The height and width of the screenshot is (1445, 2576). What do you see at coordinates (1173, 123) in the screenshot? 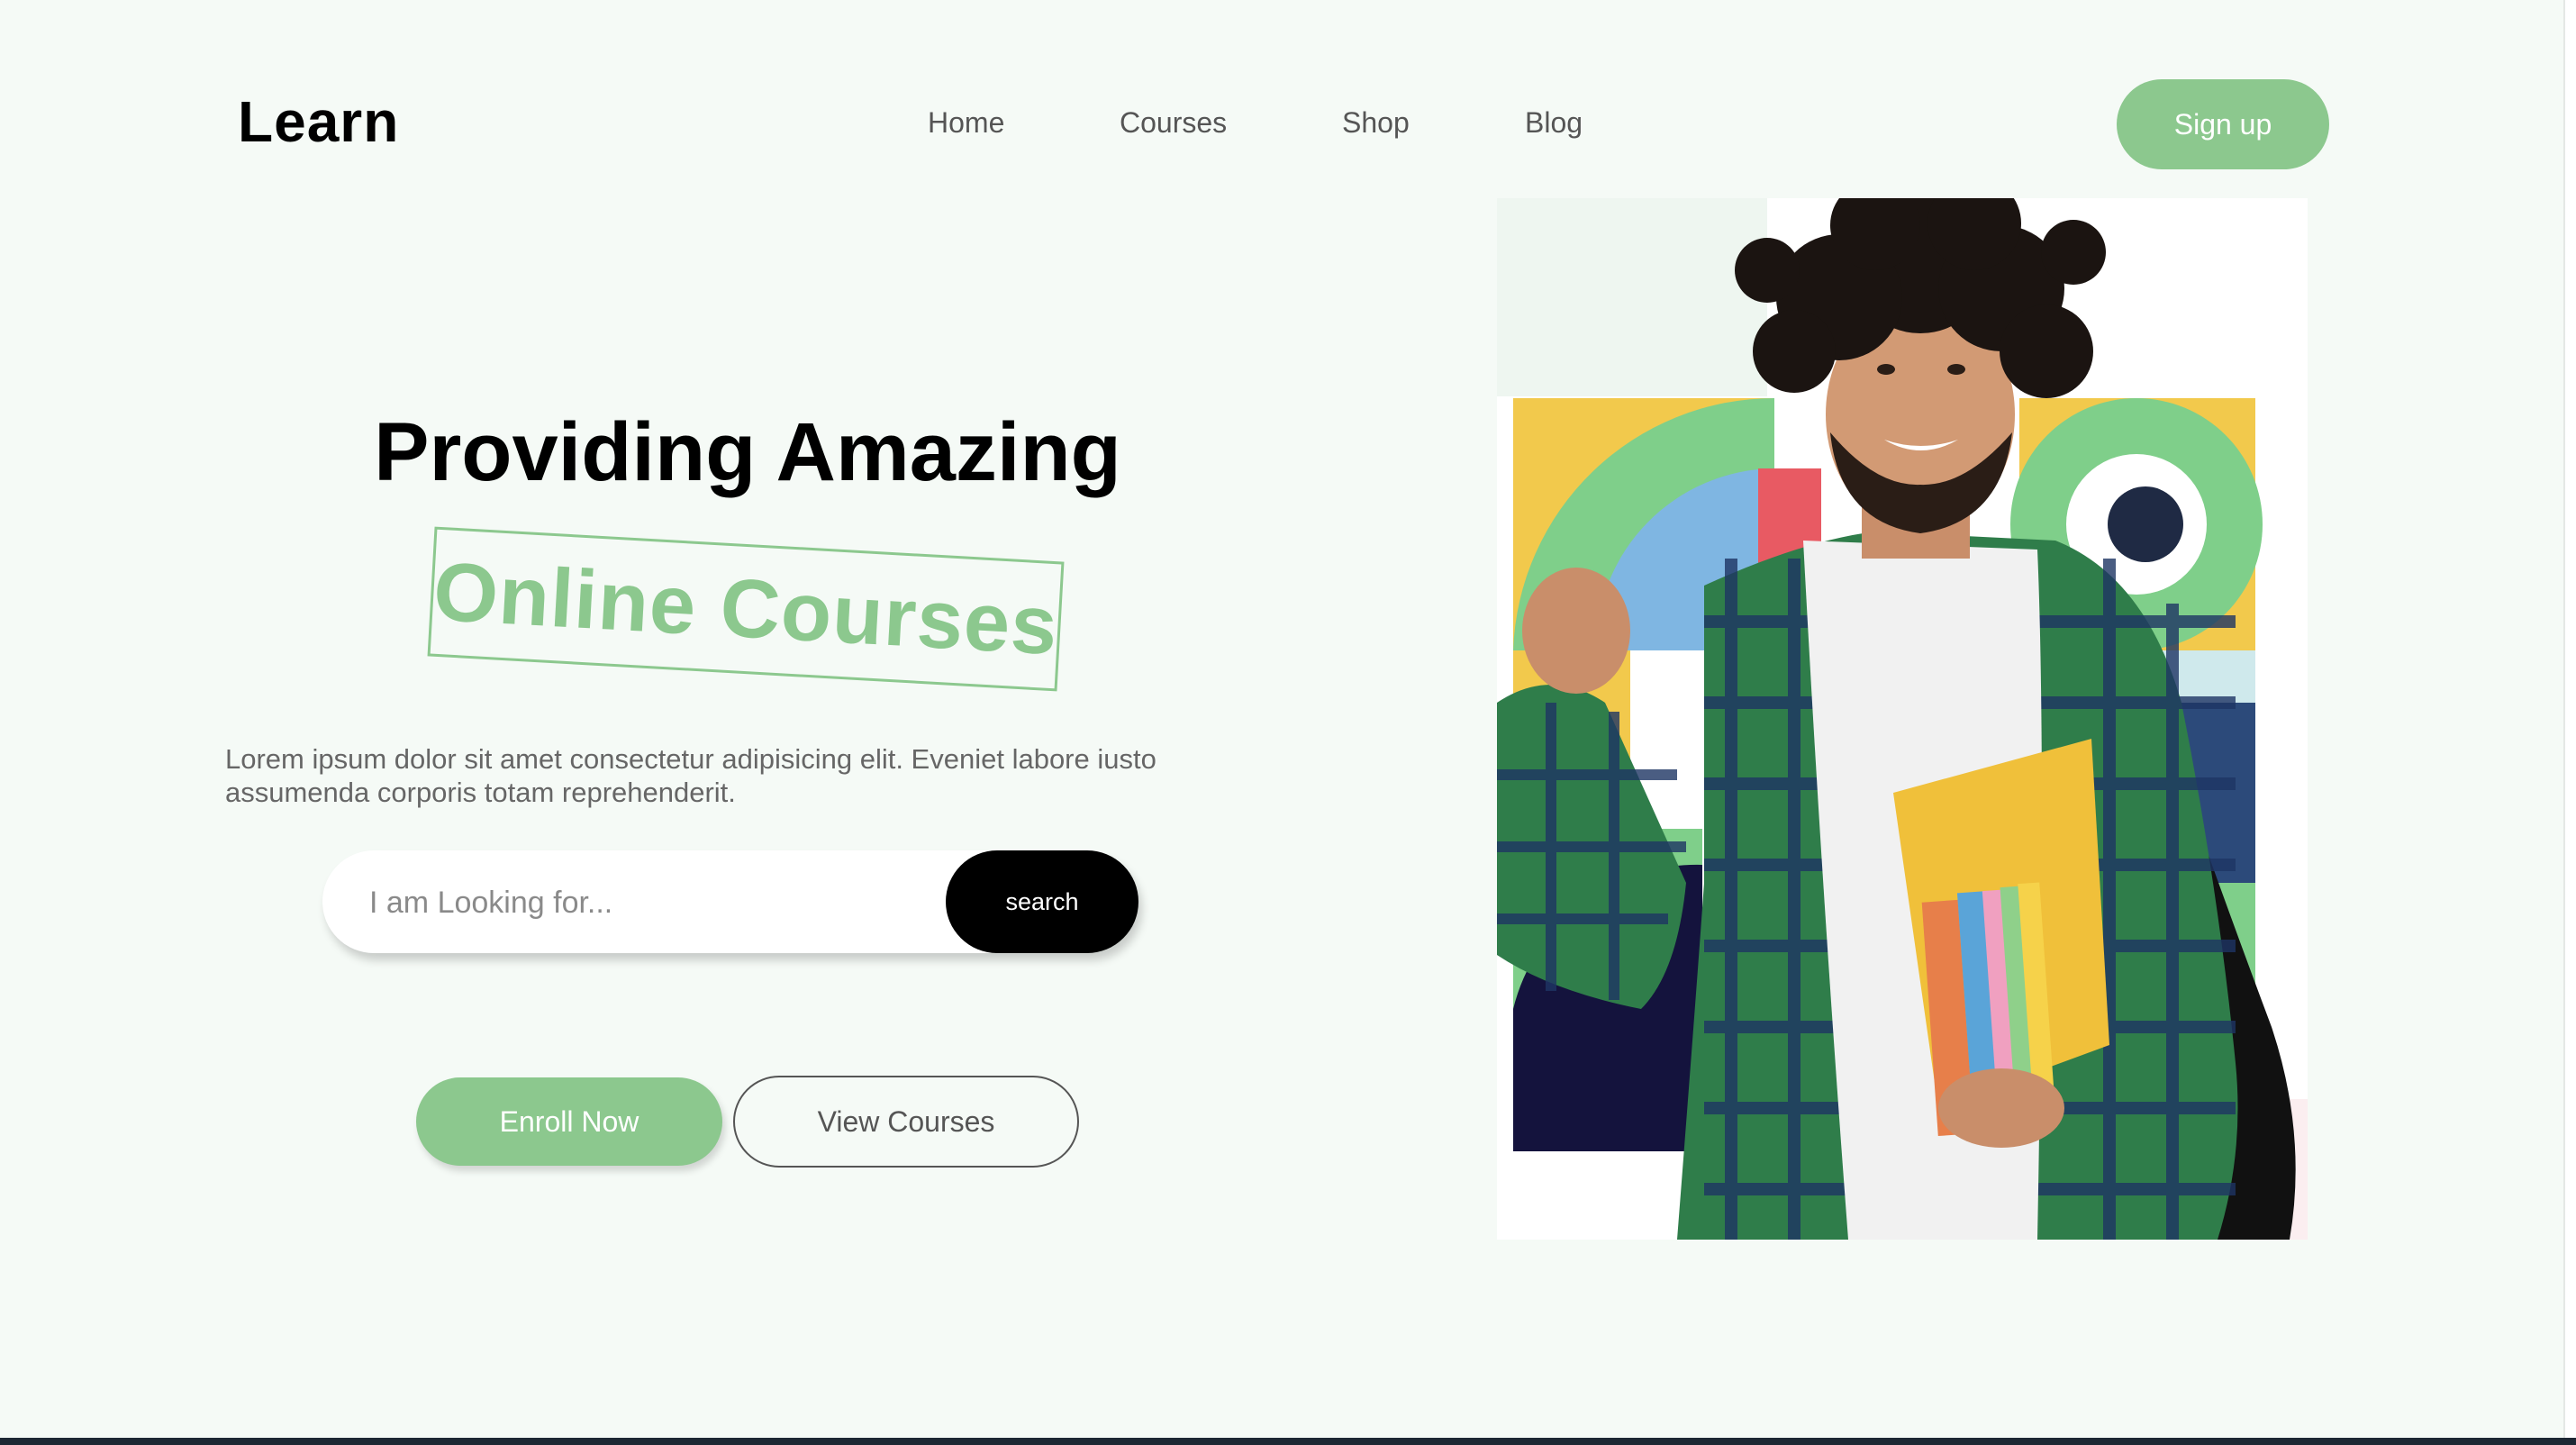
I see `nav-item-courses: Courses` at bounding box center [1173, 123].